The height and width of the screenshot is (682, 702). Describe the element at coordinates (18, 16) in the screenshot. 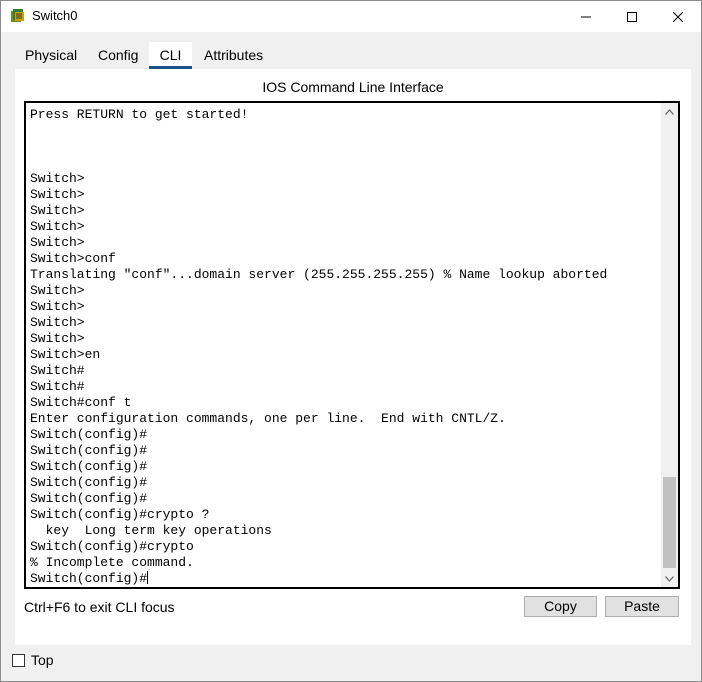

I see `packet-tracer-switch-icon` at that location.